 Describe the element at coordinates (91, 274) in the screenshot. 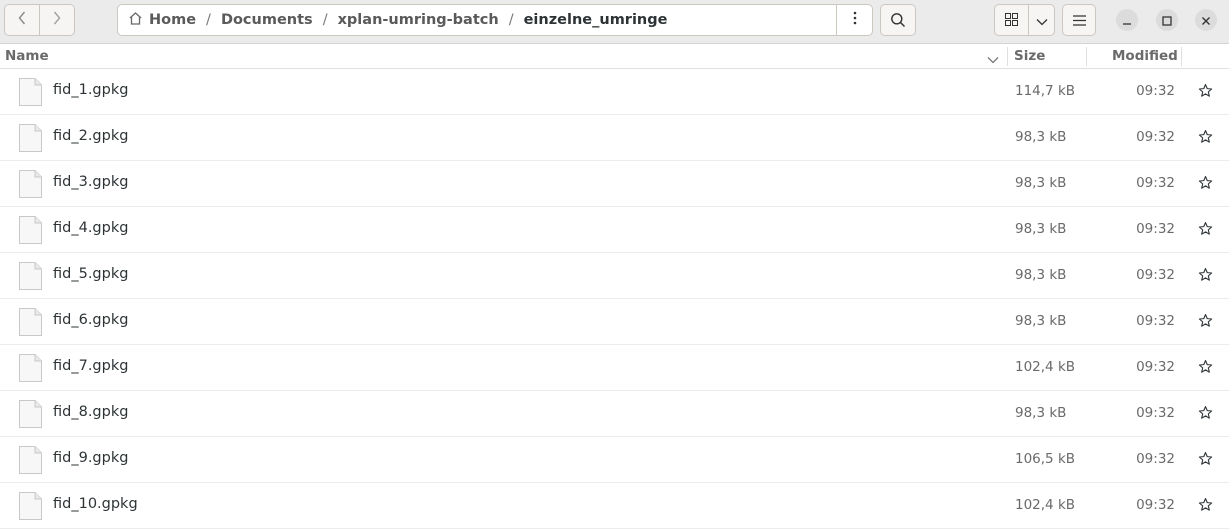

I see `file-name: fid_5.gpkg` at that location.